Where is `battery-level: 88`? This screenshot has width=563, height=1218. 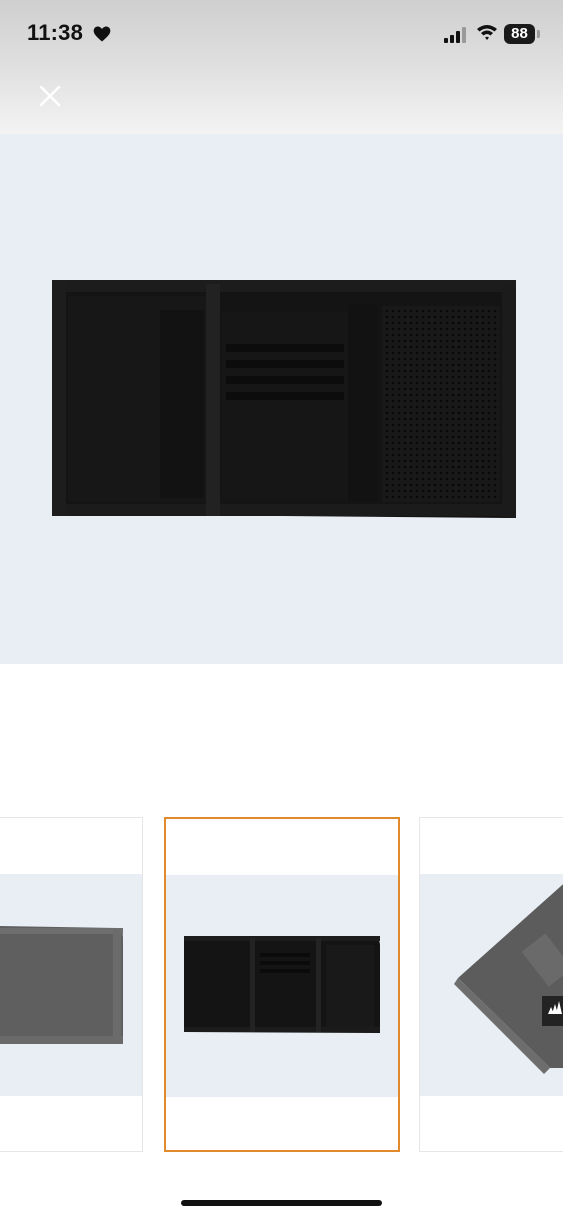
battery-level: 88 is located at coordinates (519, 33).